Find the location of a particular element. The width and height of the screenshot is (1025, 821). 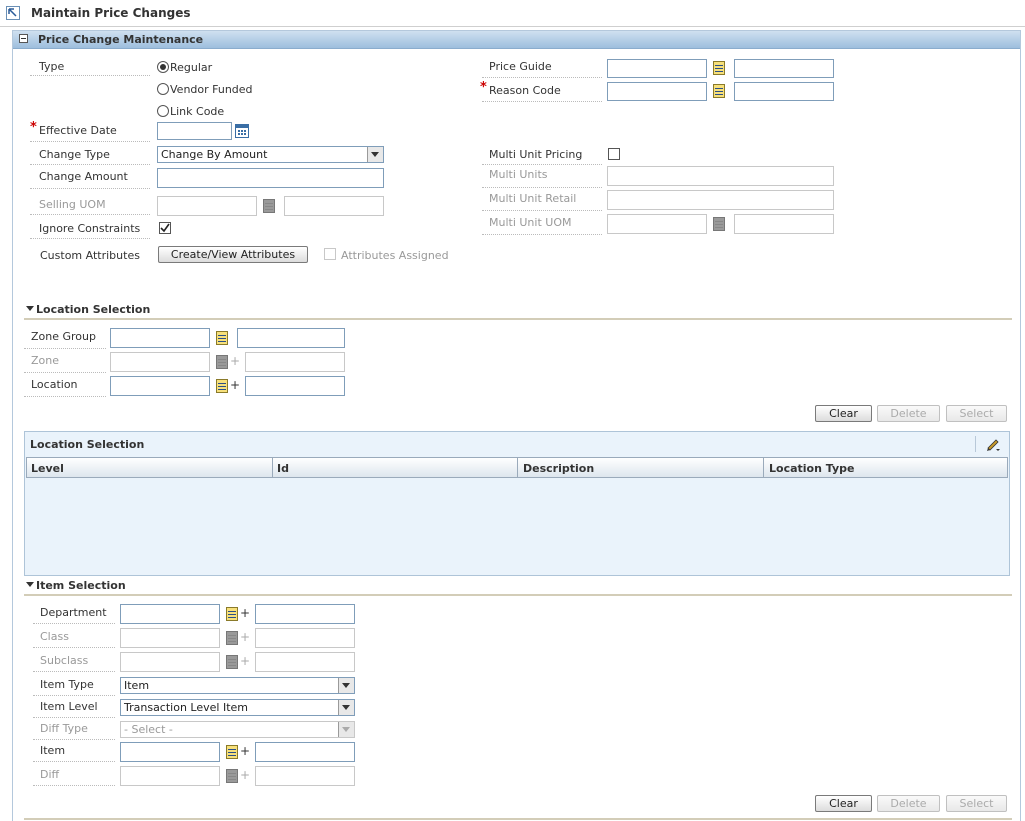

page-header: Maintain Price Changes is located at coordinates (512, 13).